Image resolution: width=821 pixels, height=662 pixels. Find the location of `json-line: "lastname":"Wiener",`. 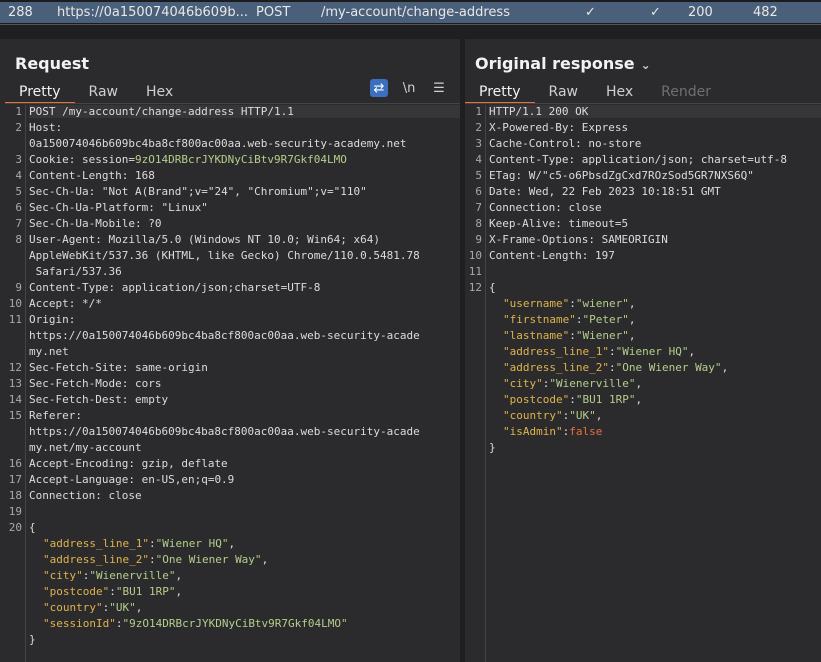

json-line: "lastname":"Wiener", is located at coordinates (569, 335).